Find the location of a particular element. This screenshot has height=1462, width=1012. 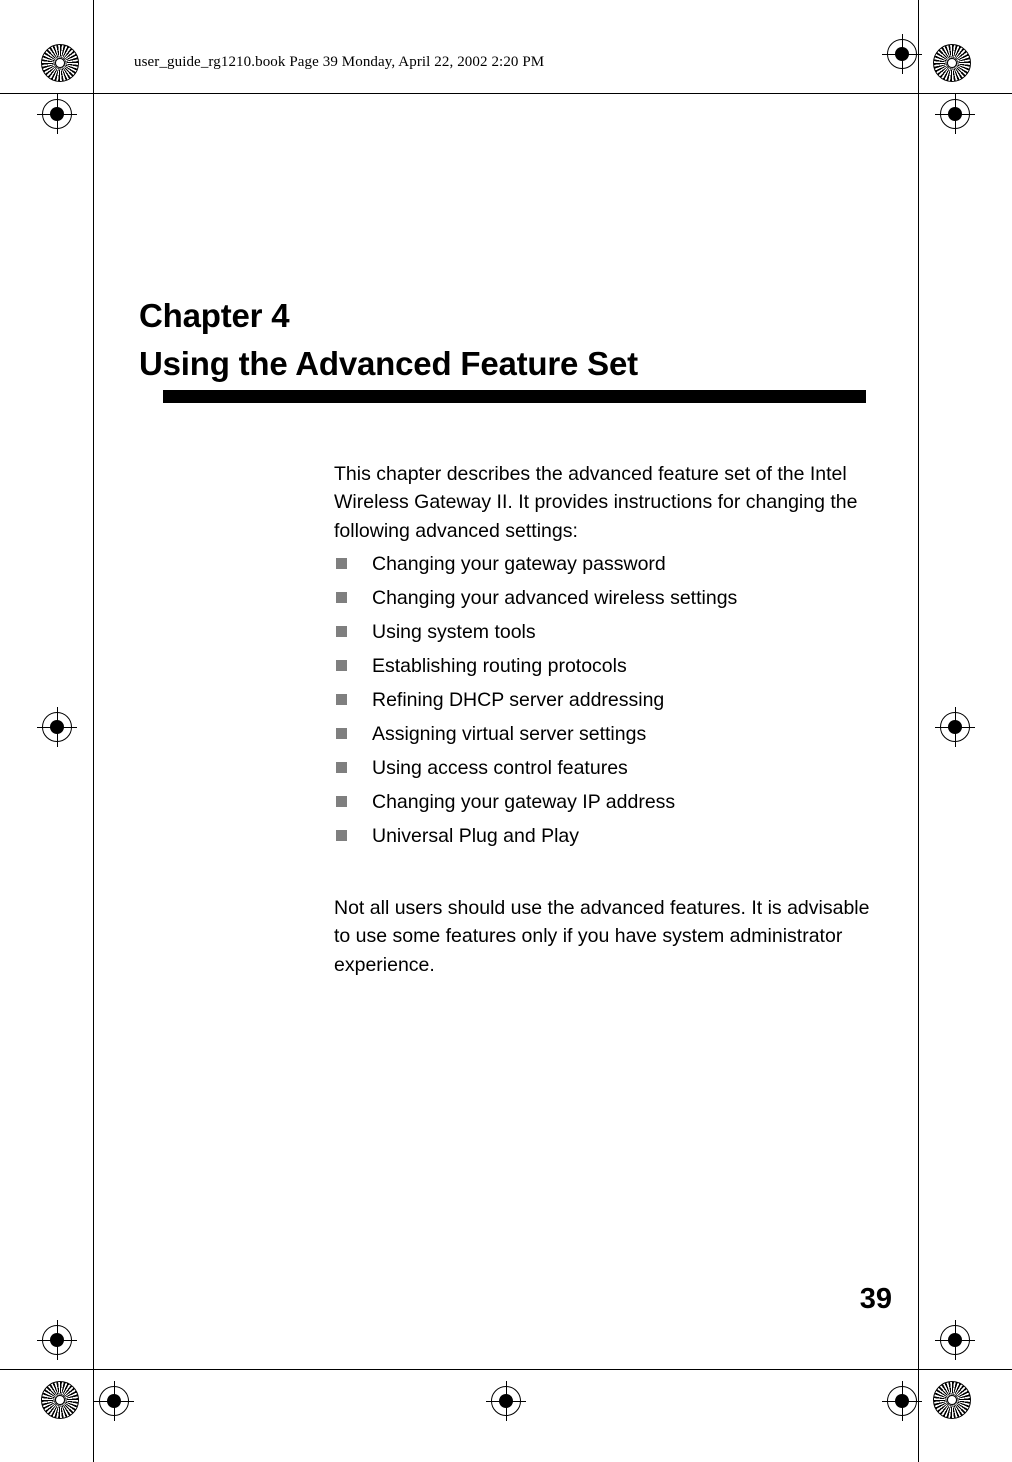

list-item-label: Refining DHCP server addressing is located at coordinates (518, 700).